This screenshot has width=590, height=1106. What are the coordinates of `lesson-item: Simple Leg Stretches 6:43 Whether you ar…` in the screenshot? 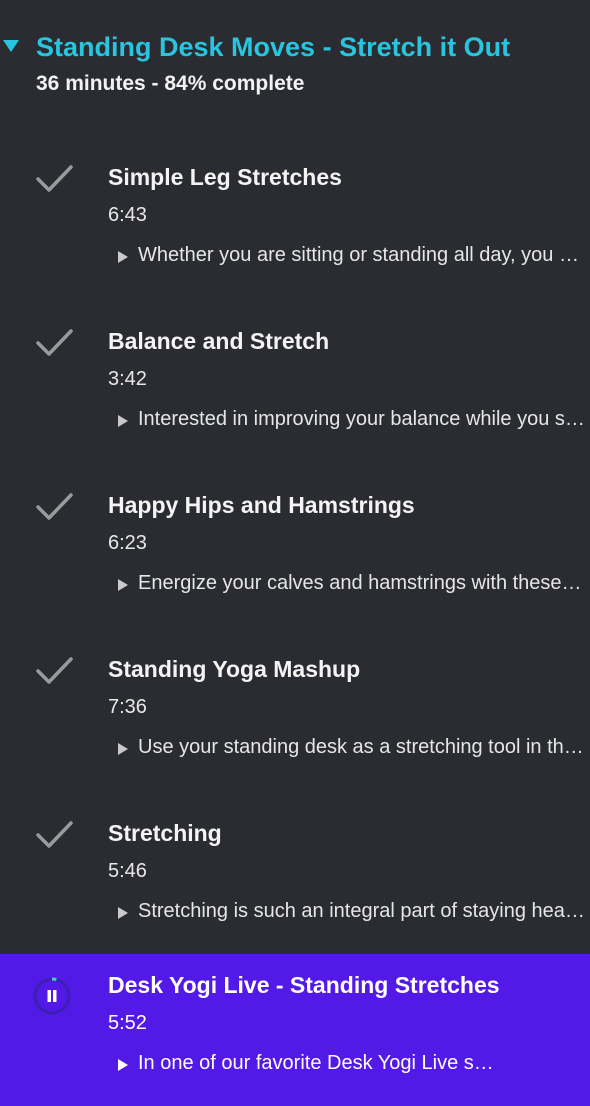 It's located at (295, 228).